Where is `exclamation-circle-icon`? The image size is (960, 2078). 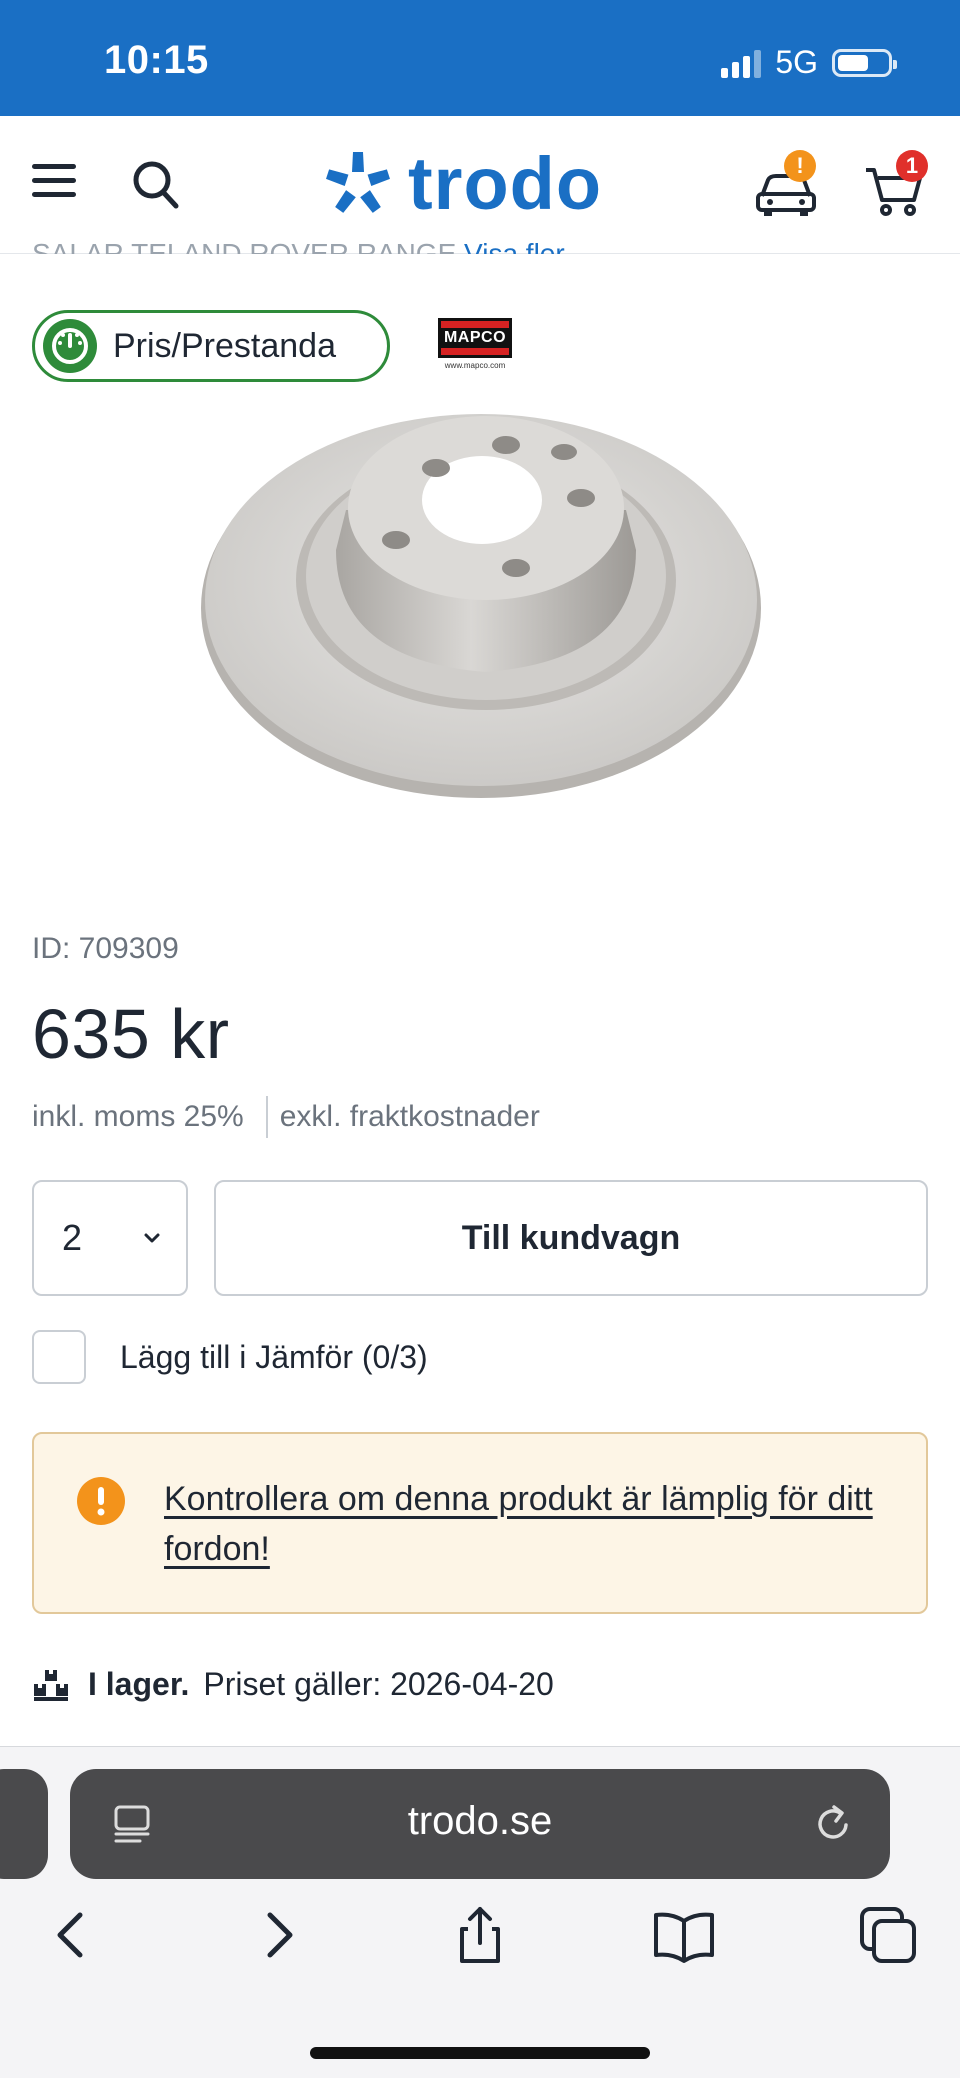 exclamation-circle-icon is located at coordinates (101, 1501).